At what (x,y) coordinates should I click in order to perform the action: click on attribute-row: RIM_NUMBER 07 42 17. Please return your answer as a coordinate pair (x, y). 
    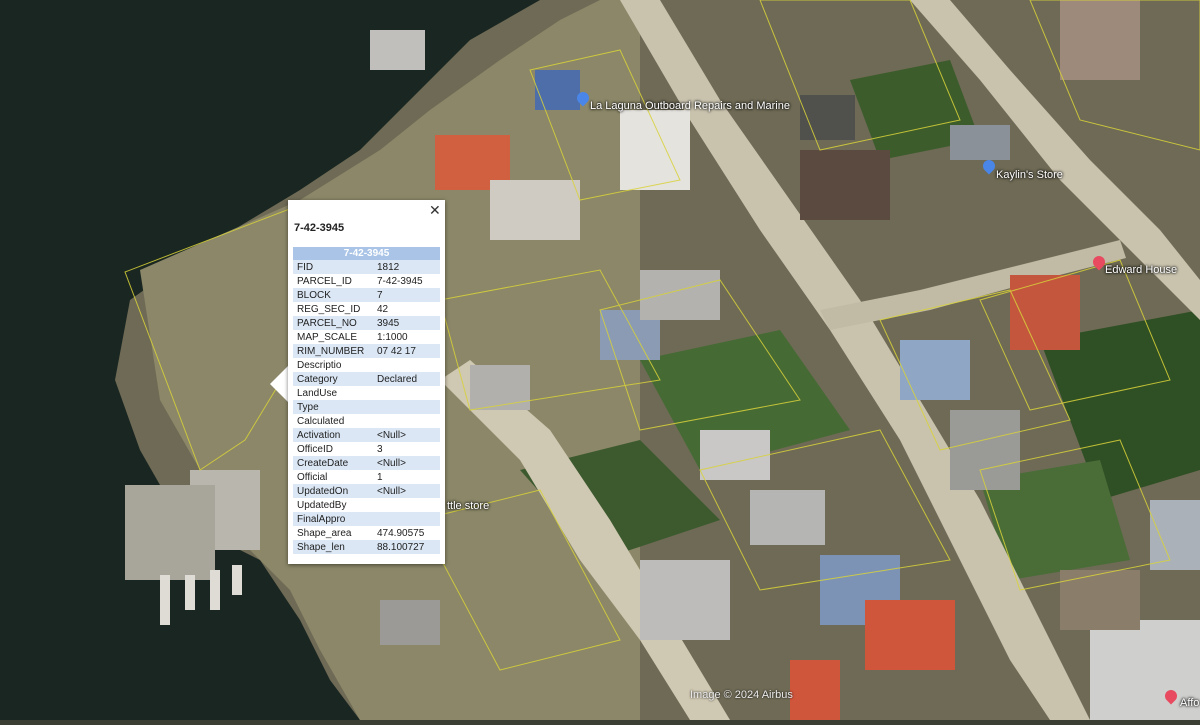
    Looking at the image, I should click on (366, 351).